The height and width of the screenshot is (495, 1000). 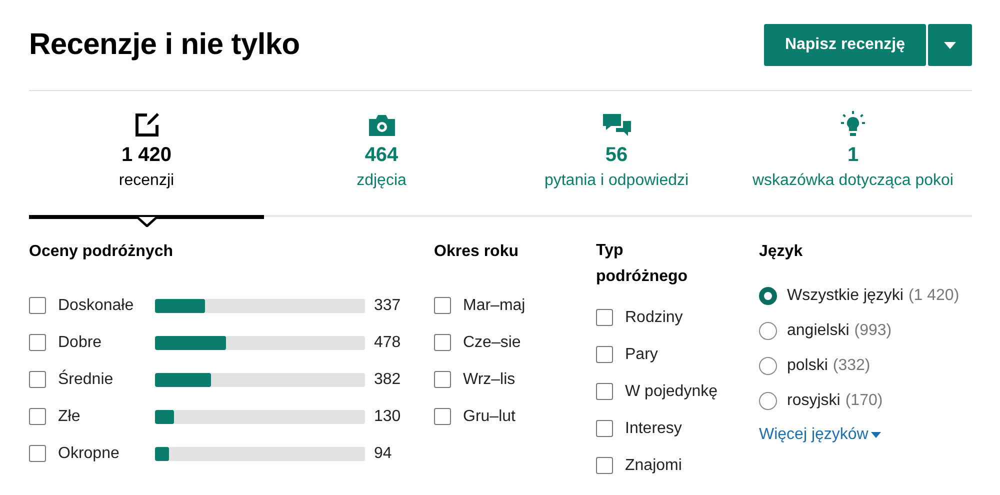 I want to click on checkbox-label: Znajomi, so click(x=653, y=465).